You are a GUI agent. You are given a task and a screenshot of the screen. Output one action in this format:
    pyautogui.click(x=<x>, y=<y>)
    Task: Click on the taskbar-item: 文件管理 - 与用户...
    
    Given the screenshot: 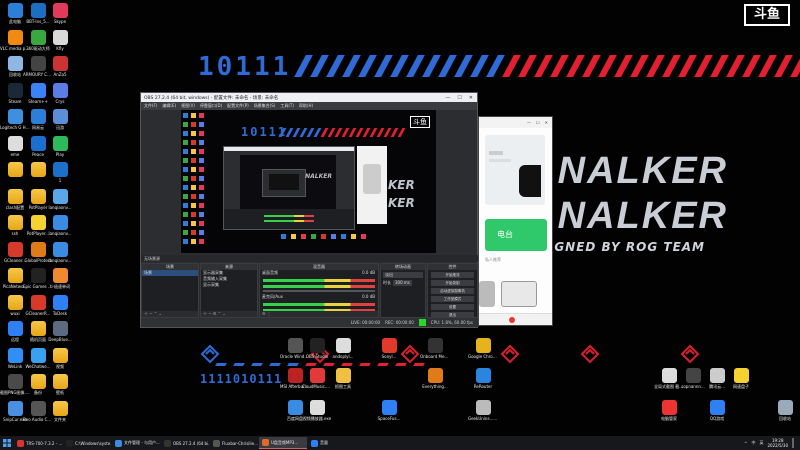 What is the action you would take?
    pyautogui.click(x=136, y=443)
    